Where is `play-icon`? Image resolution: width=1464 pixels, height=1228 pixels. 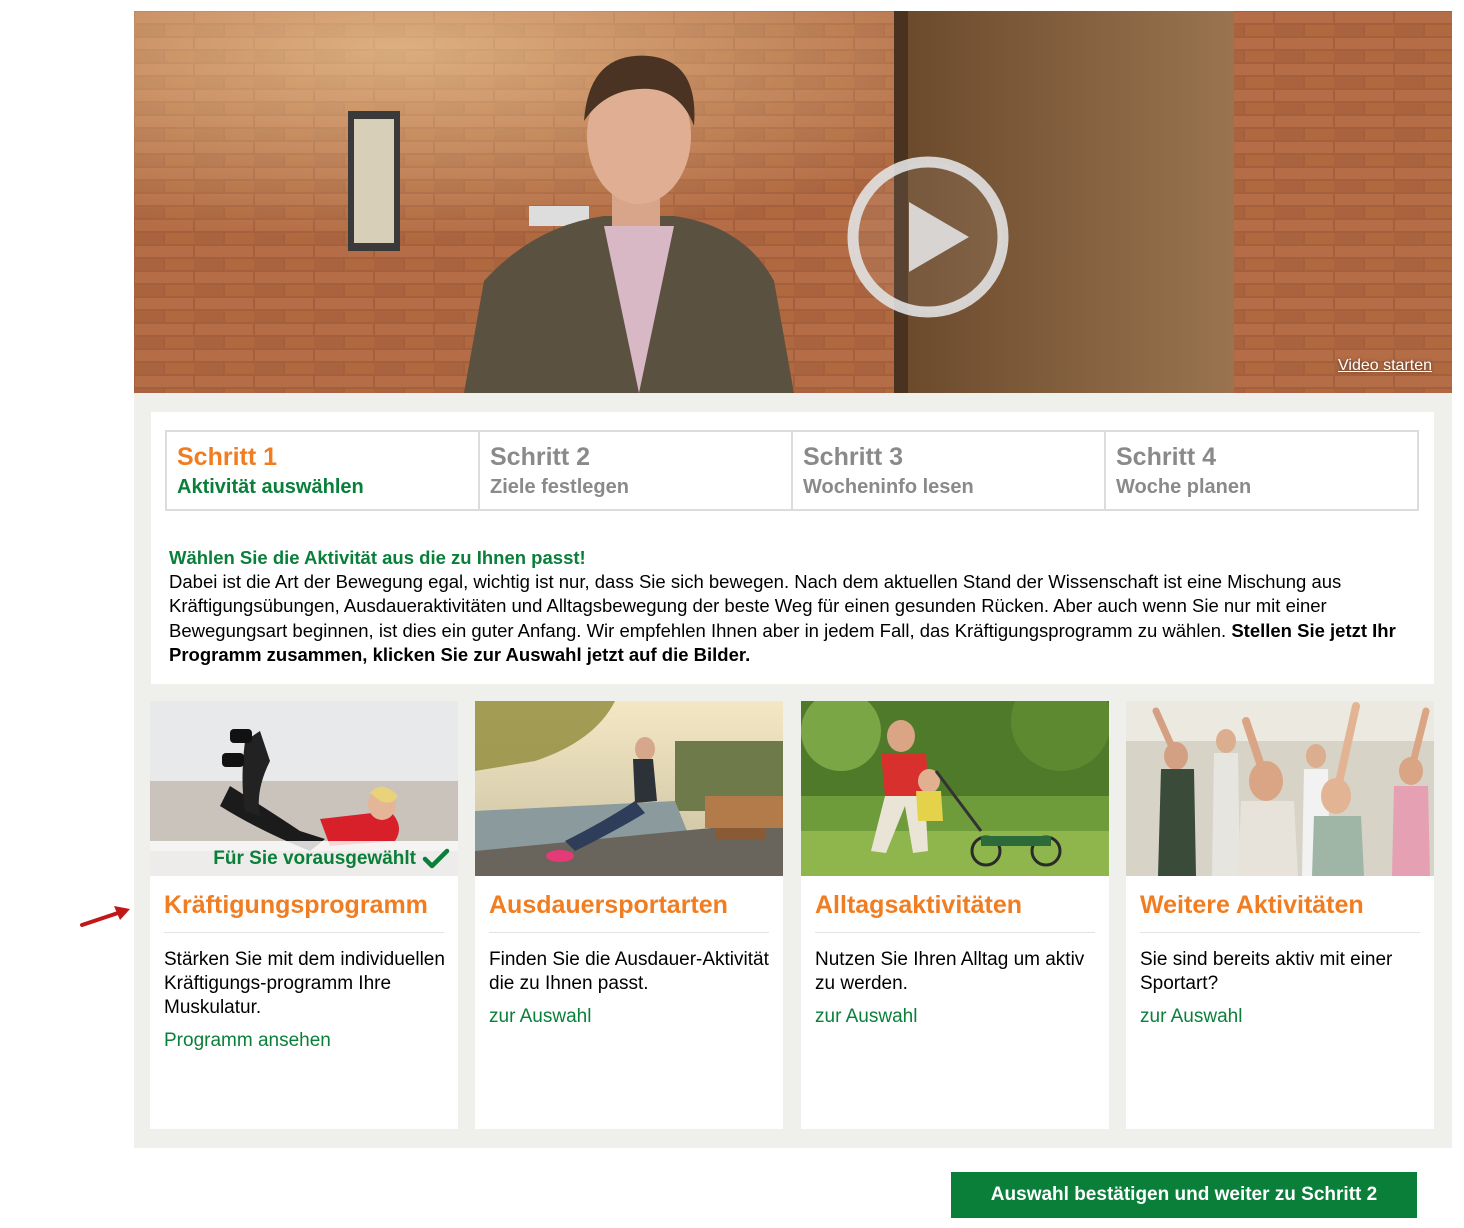 play-icon is located at coordinates (928, 237).